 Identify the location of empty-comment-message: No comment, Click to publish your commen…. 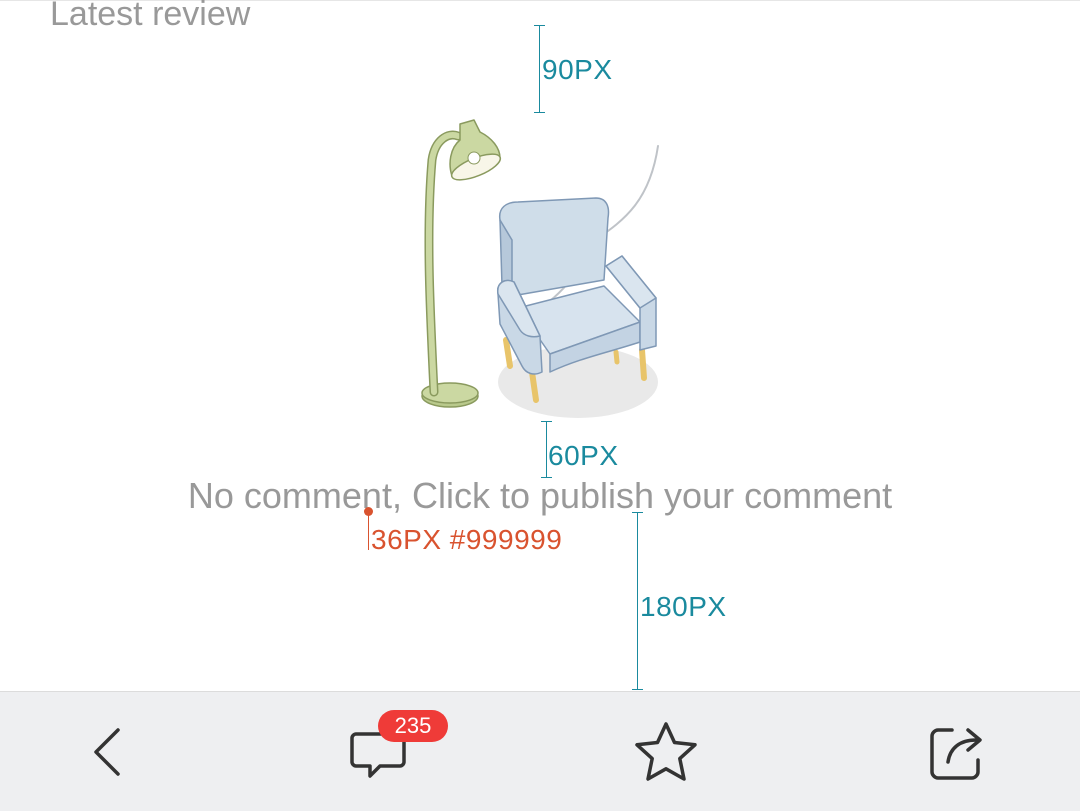
(540, 496).